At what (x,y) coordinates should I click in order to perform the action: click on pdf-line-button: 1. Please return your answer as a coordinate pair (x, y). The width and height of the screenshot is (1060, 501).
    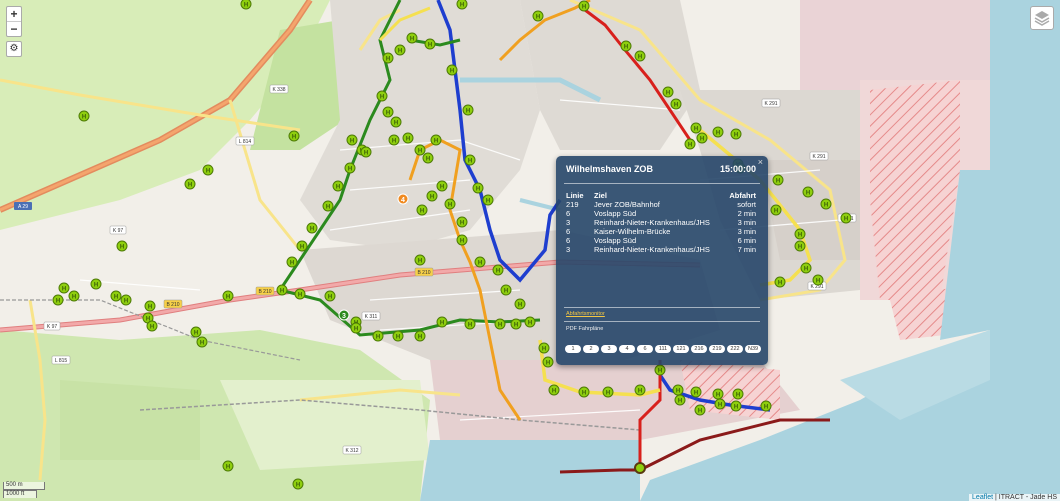
    Looking at the image, I should click on (573, 349).